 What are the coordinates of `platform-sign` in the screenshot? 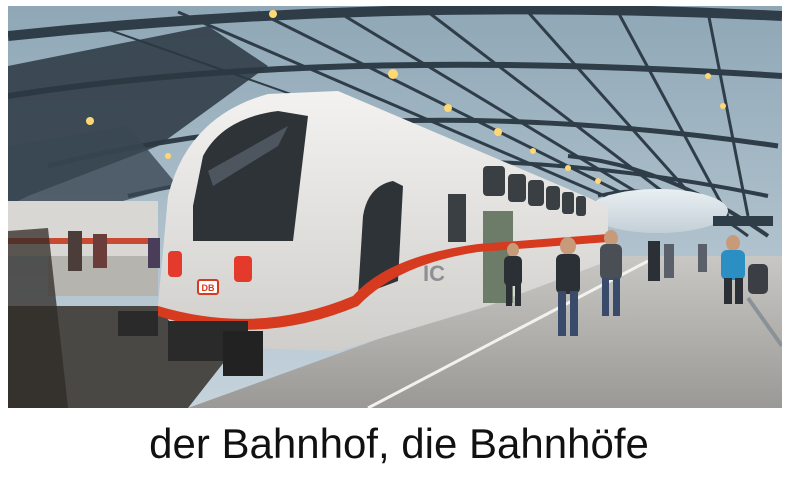 It's located at (743, 221).